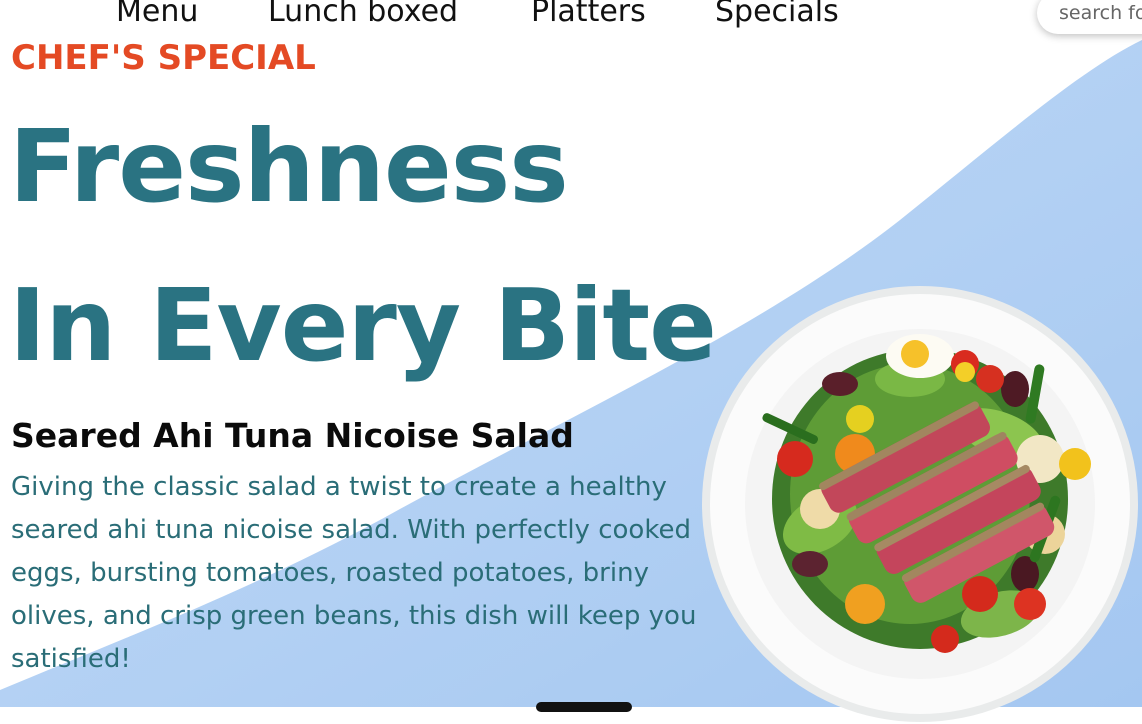 The width and height of the screenshot is (1142, 724). I want to click on nav-item-platters: Platters, so click(588, 14).